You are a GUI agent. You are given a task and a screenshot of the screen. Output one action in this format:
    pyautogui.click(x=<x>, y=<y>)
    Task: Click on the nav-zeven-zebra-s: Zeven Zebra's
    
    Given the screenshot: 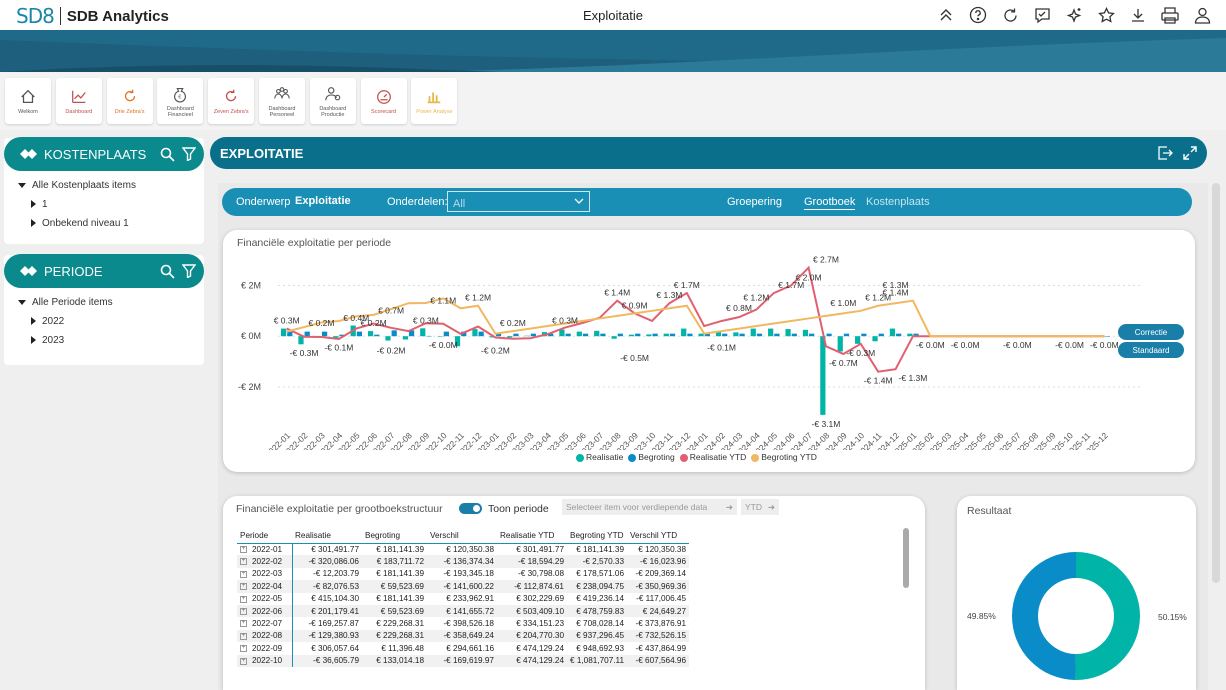 What is the action you would take?
    pyautogui.click(x=231, y=101)
    